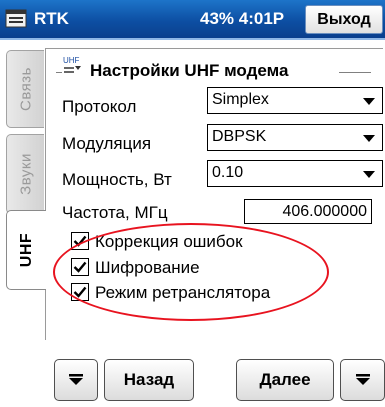 Image resolution: width=385 pixels, height=407 pixels. I want to click on error-correction-checkbox, so click(80, 241).